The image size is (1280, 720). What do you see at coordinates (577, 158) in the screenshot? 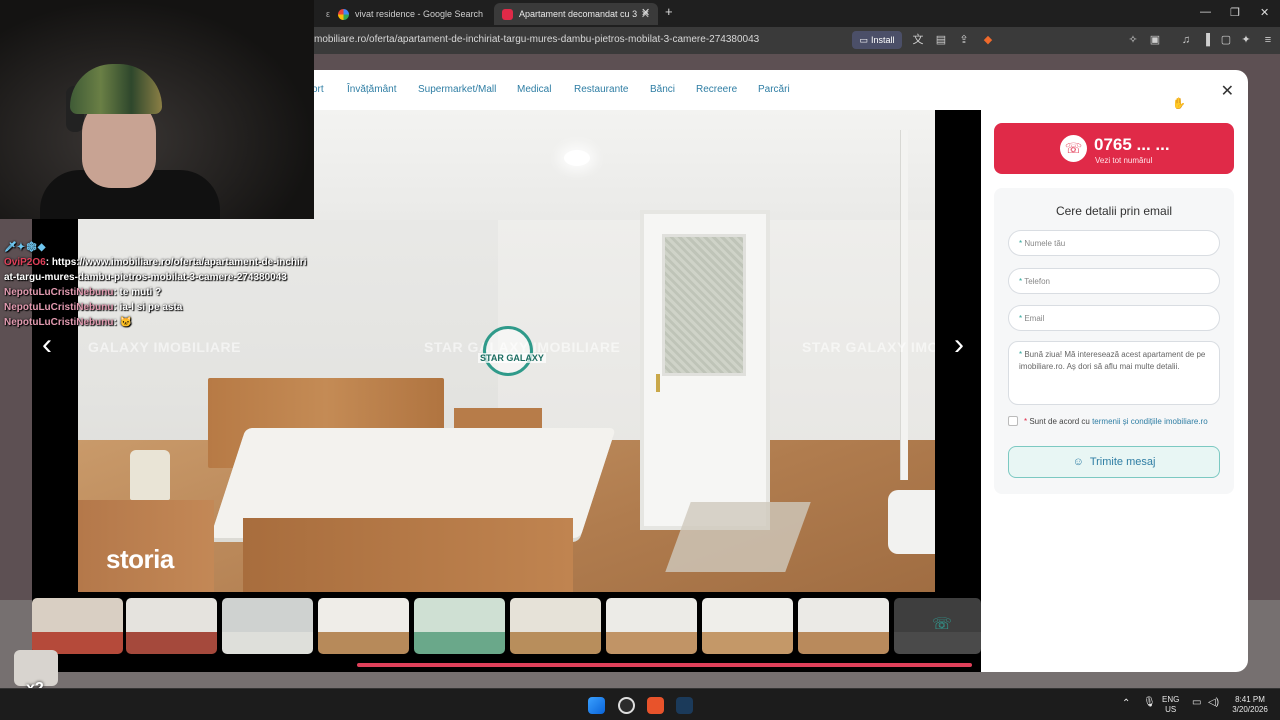
I see `ceiling-lamp` at bounding box center [577, 158].